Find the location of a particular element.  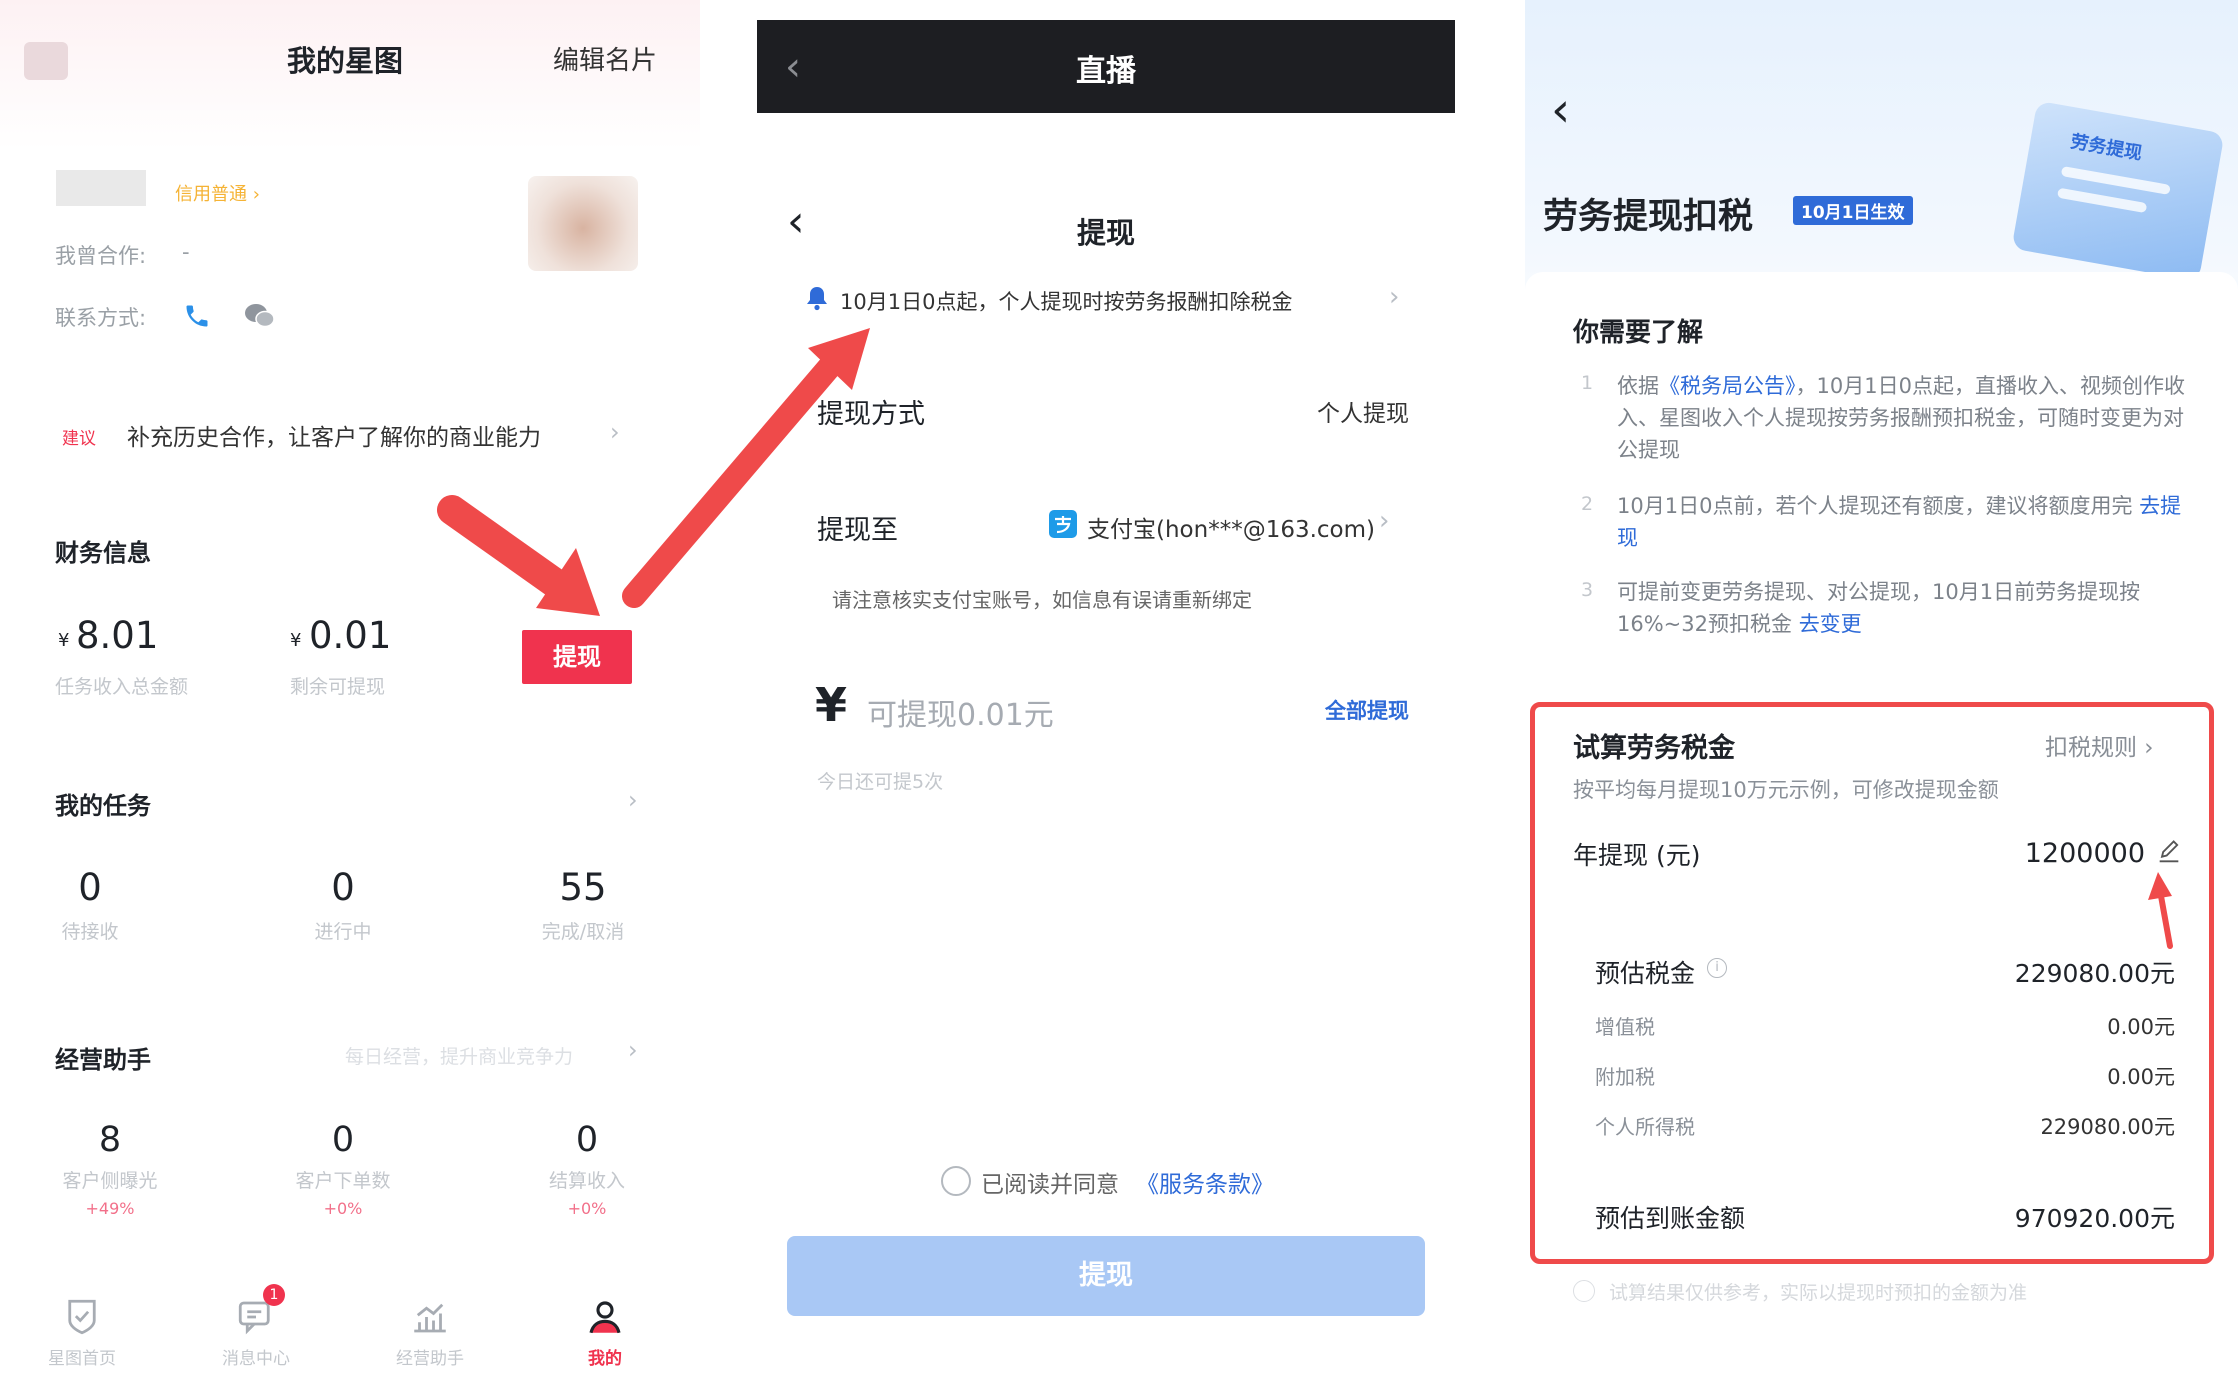

red-arrow-to-edit-icon is located at coordinates (2160, 910).